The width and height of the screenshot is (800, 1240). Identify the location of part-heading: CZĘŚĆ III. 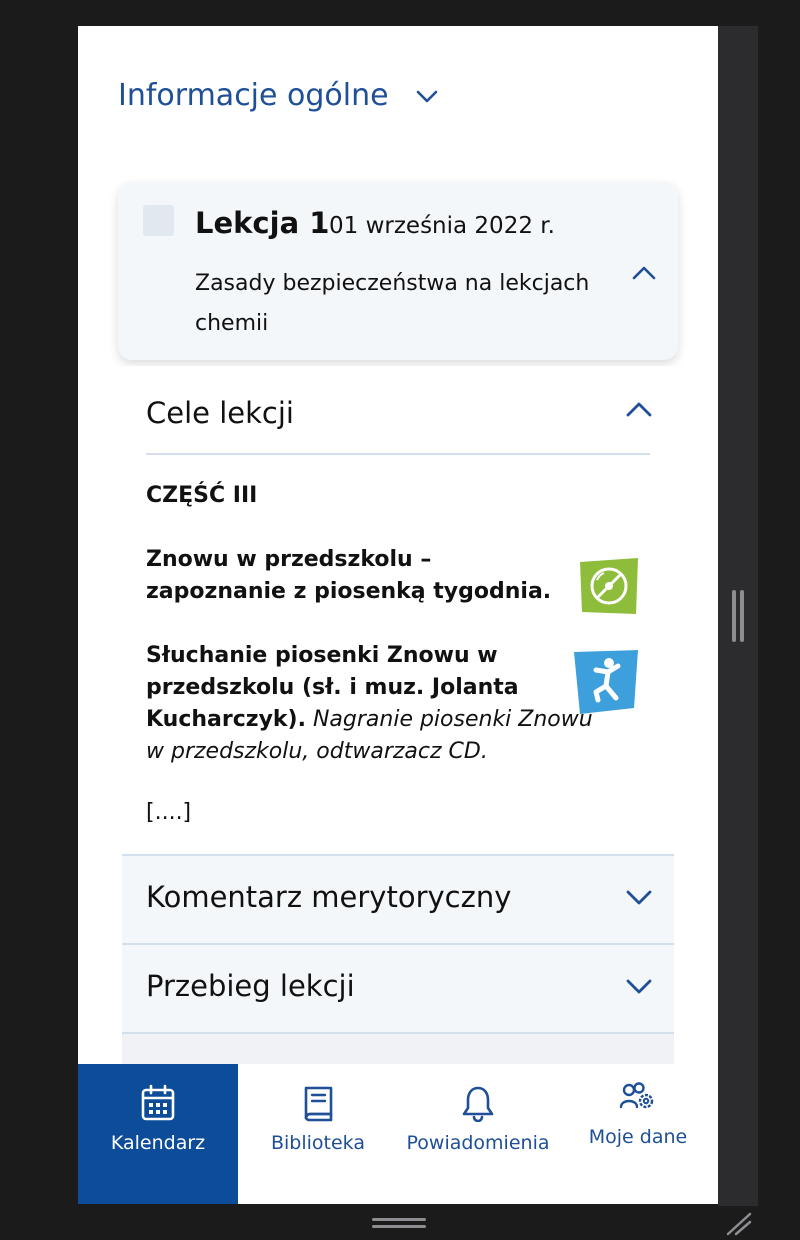
(202, 495).